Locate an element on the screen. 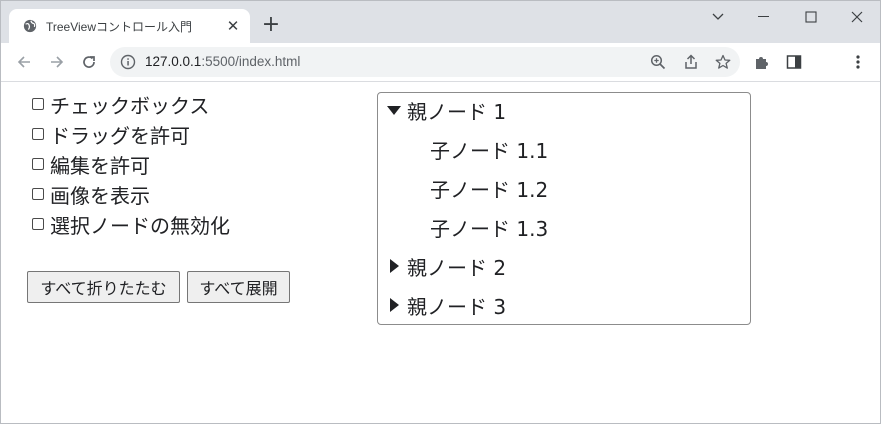 This screenshot has width=881, height=424. tab-close-icon: ✕ is located at coordinates (233, 26).